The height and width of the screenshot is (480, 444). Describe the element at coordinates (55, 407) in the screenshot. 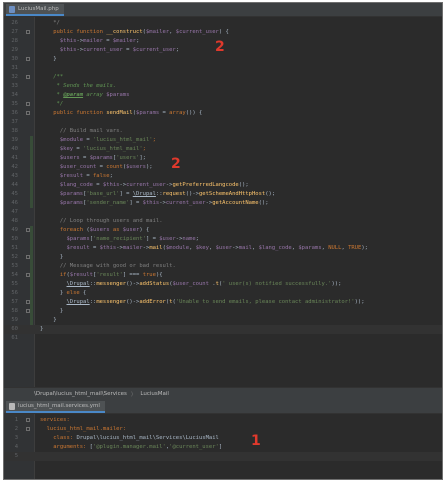

I see `tab-services-yml: lucius_html_mail.services.yml` at that location.